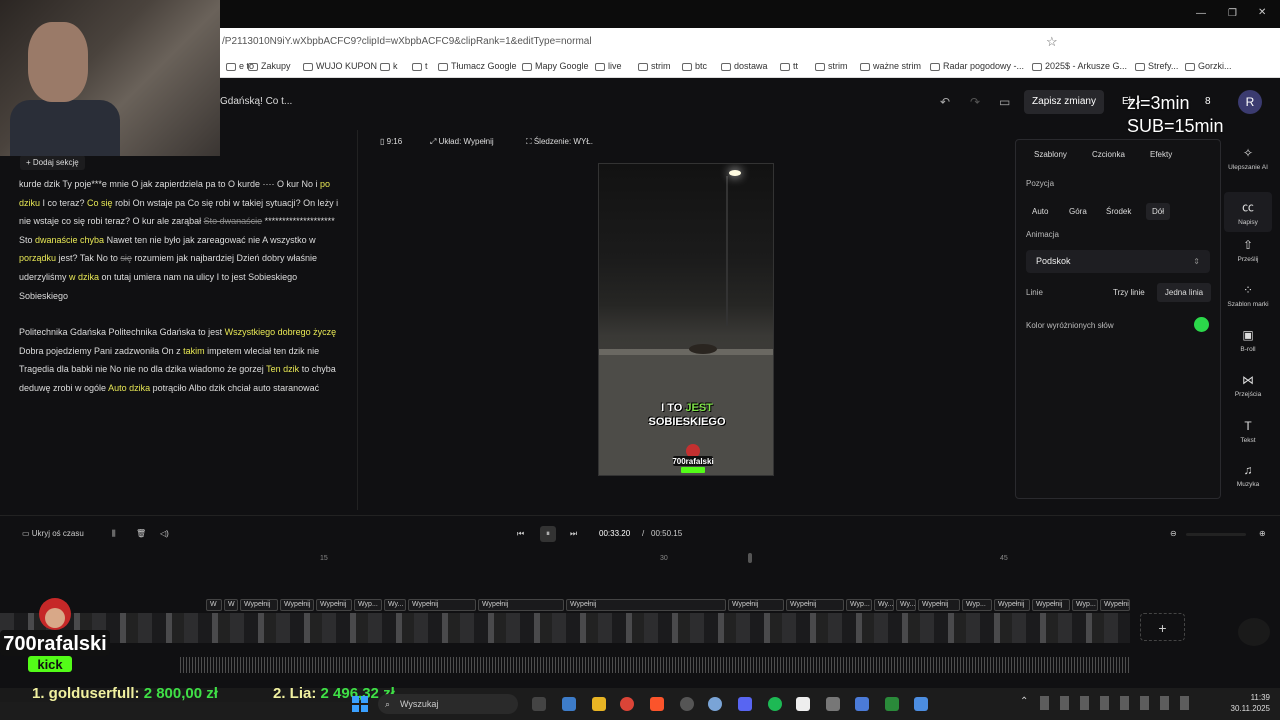 This screenshot has height=720, width=1280. I want to click on rail-szablon-marki: ⁘ Szablon marki, so click(1248, 295).